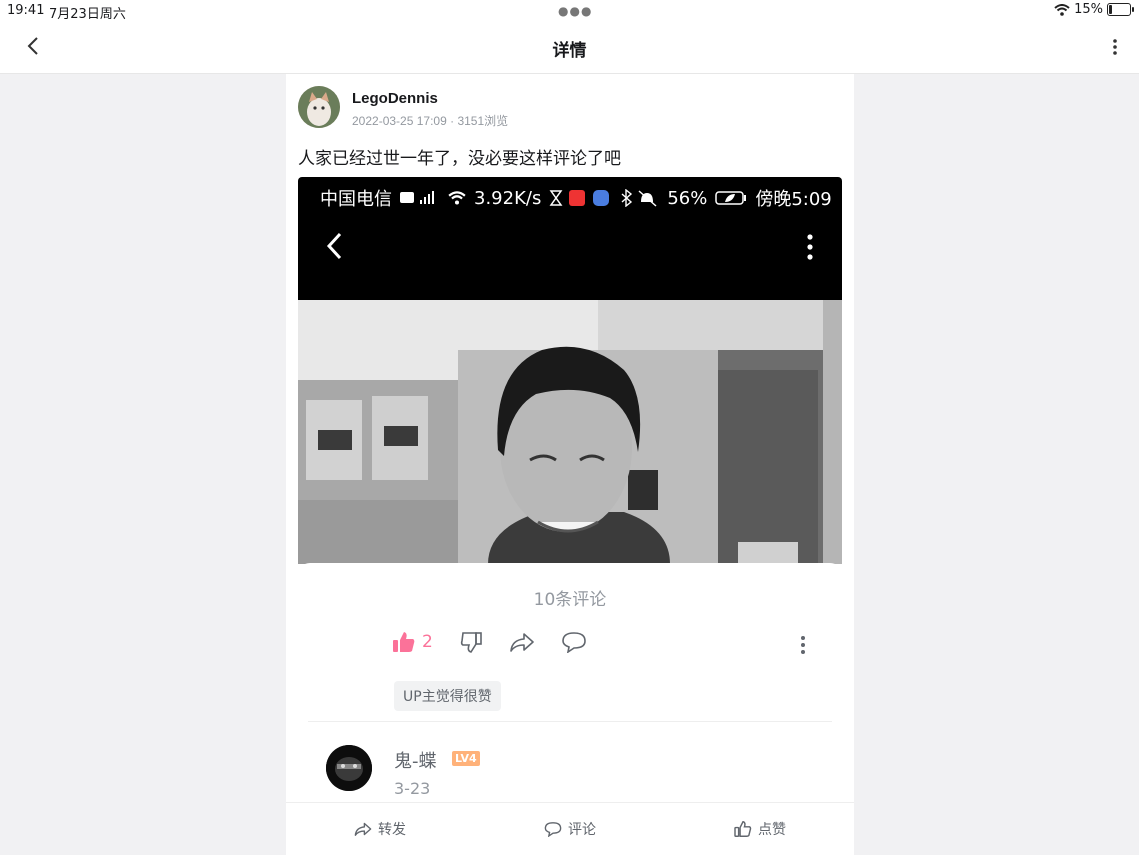  I want to click on author-name: LegoDennis, so click(395, 98).